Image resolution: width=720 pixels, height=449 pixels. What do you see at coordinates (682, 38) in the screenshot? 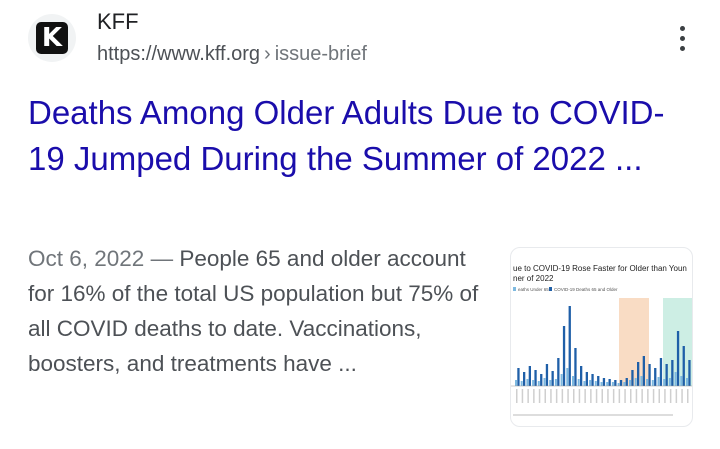
I see `more-options-icon` at bounding box center [682, 38].